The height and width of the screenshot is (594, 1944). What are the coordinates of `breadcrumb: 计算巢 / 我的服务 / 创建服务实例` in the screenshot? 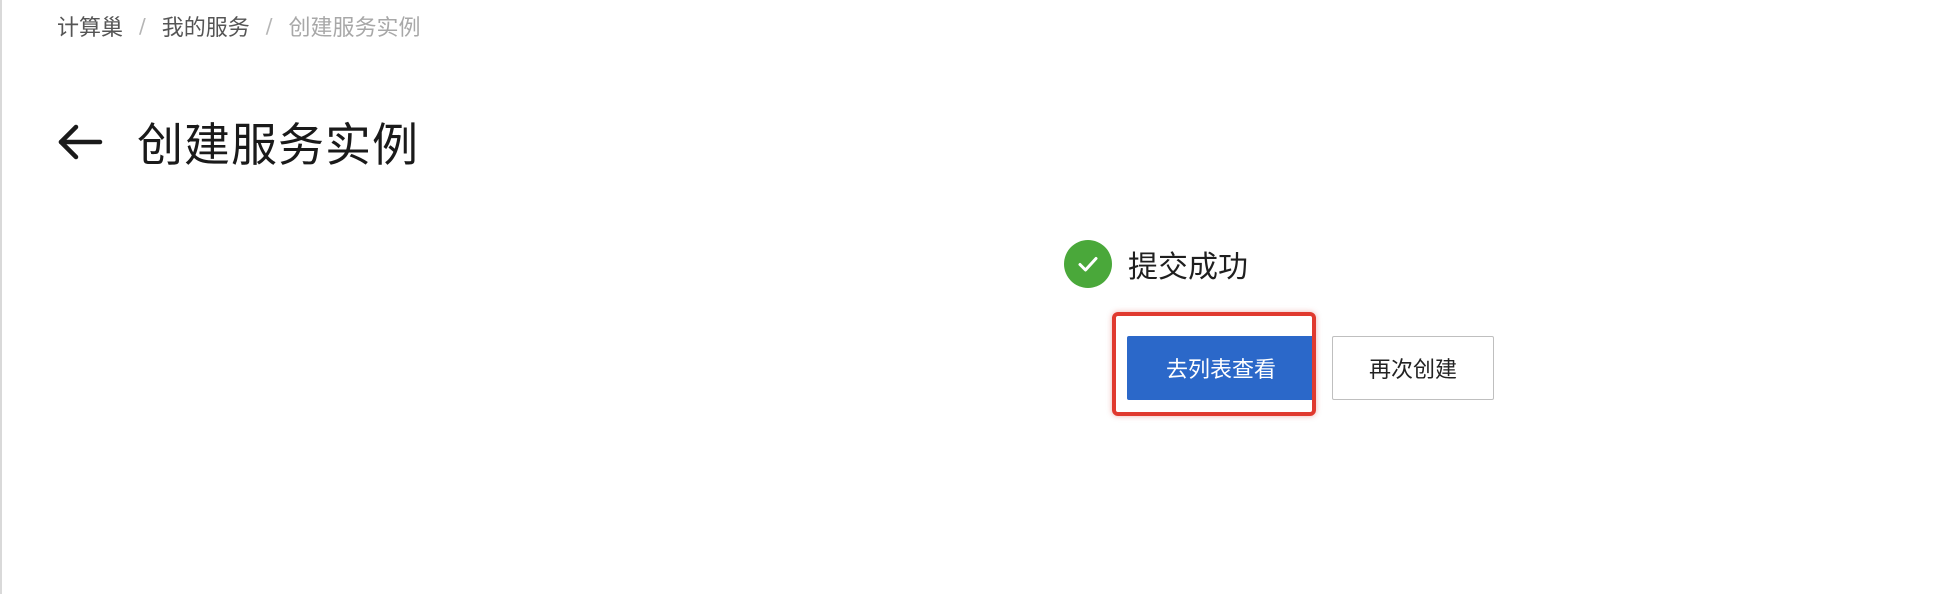 It's located at (239, 26).